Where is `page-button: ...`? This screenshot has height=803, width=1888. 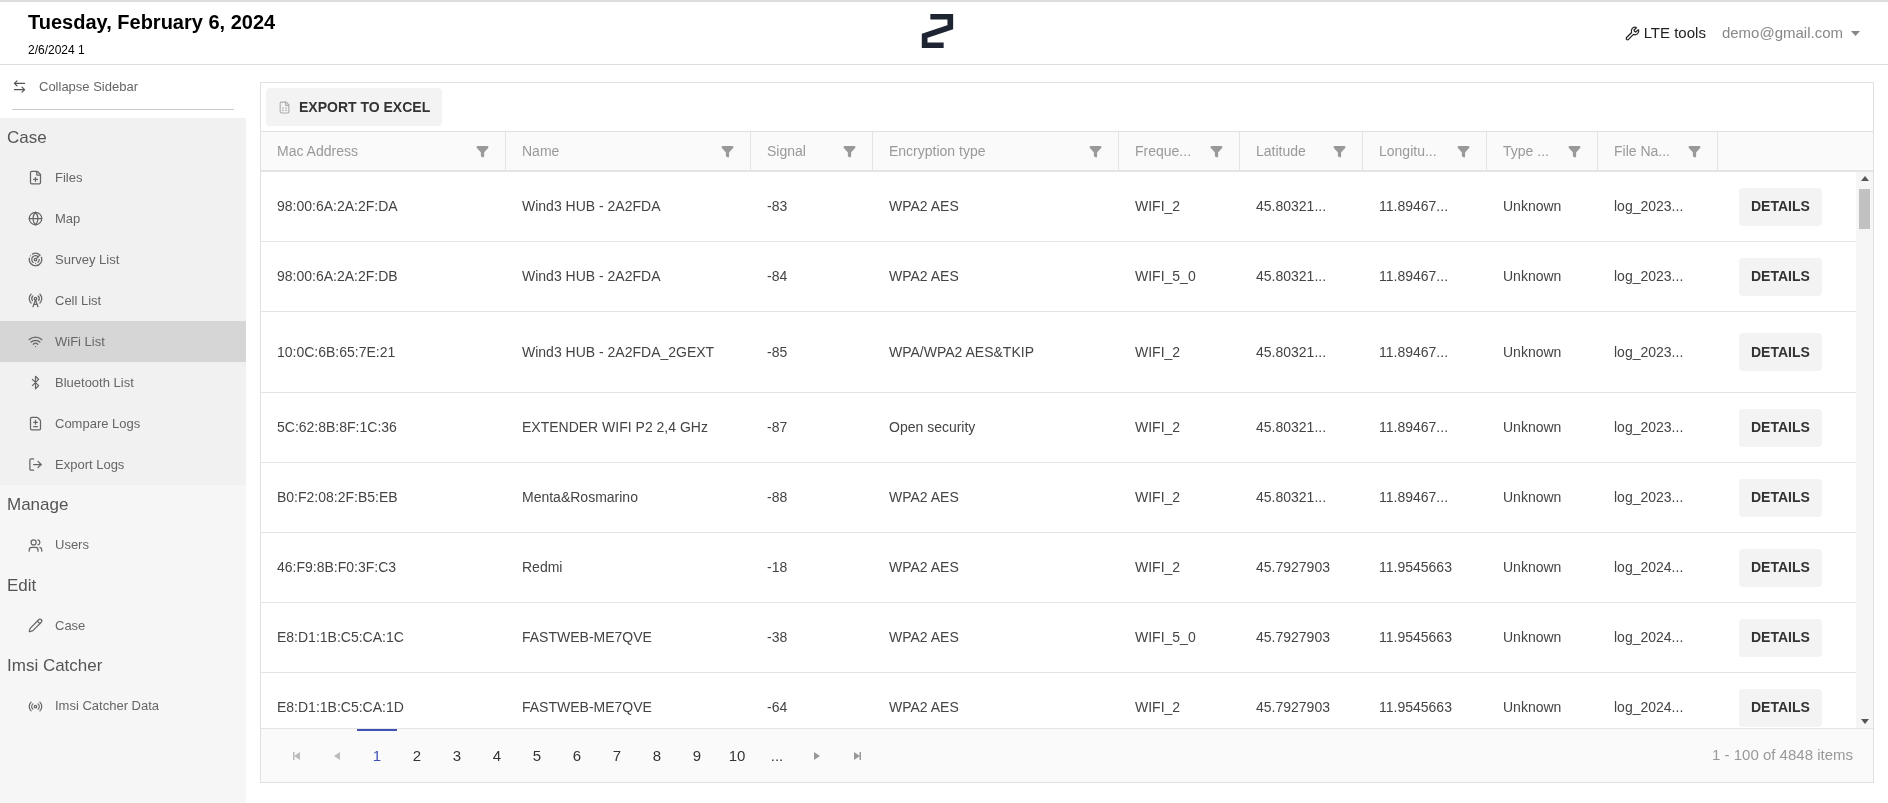
page-button: ... is located at coordinates (777, 755).